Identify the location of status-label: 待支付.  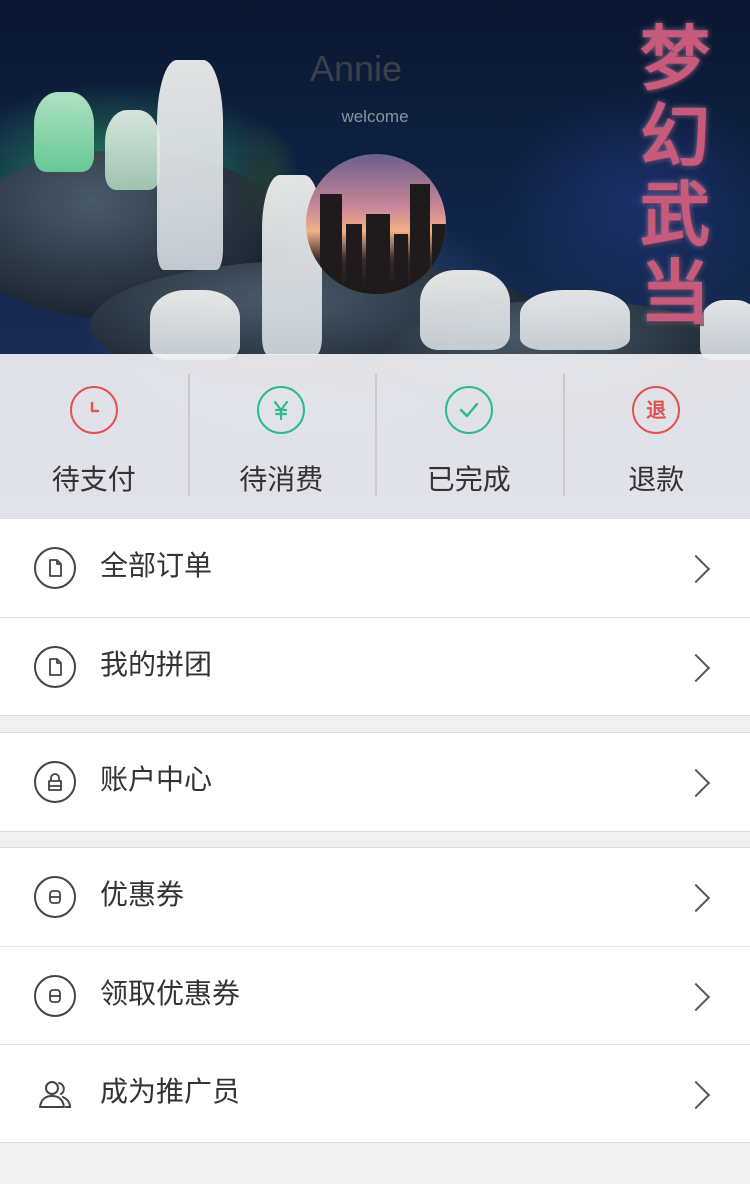
(93, 479).